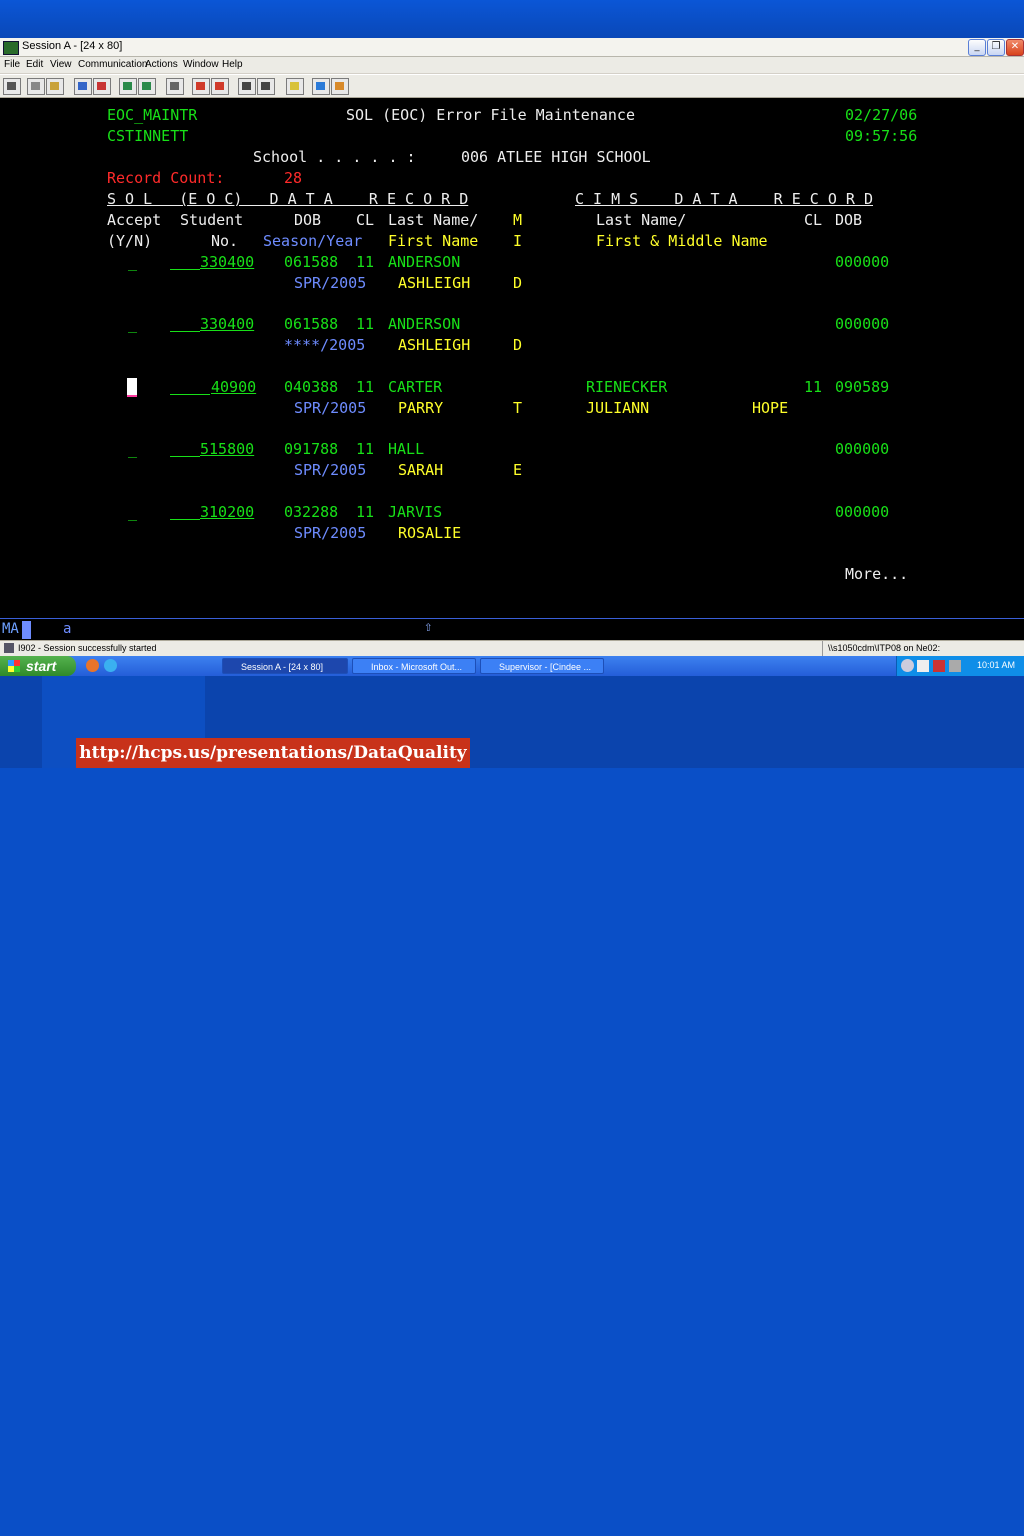 The width and height of the screenshot is (1024, 1536). Describe the element at coordinates (813, 220) in the screenshot. I see `cims-col-cl: CL` at that location.